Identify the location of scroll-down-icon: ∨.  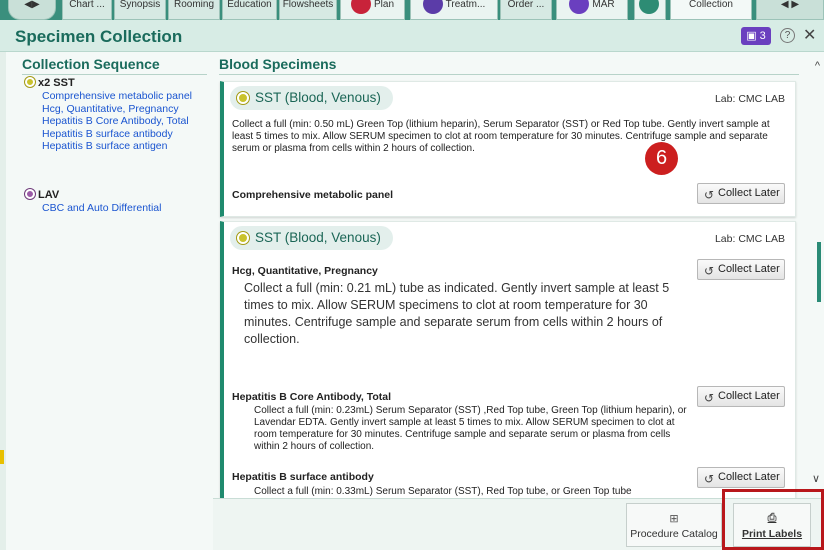
(816, 478).